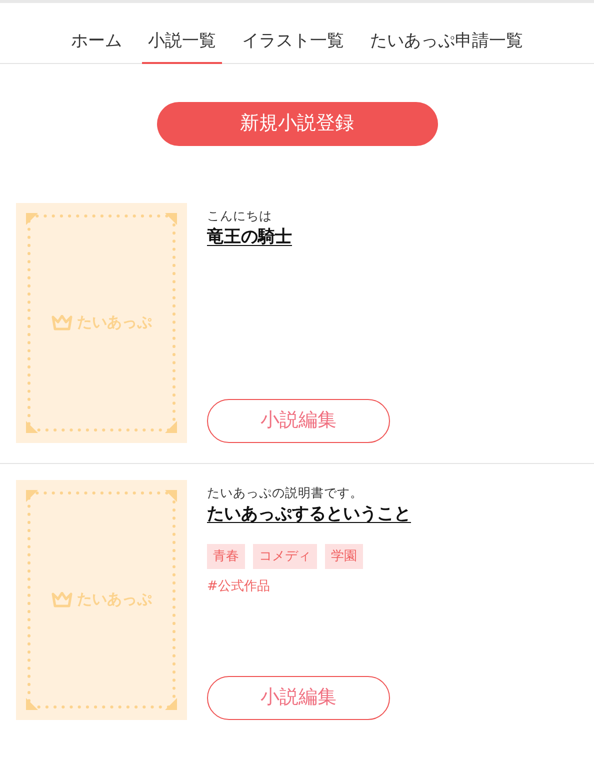  Describe the element at coordinates (238, 587) in the screenshot. I see `hashtag: #公式作品` at that location.